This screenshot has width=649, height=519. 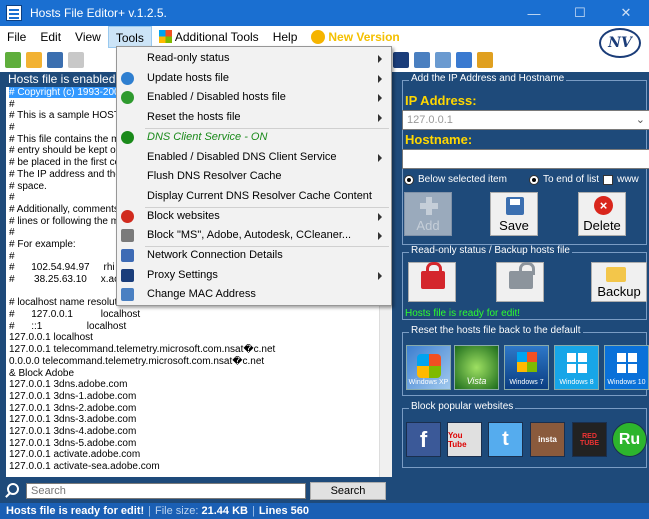 I want to click on reset-windows-xp-button: Windows XP, so click(x=428, y=367).